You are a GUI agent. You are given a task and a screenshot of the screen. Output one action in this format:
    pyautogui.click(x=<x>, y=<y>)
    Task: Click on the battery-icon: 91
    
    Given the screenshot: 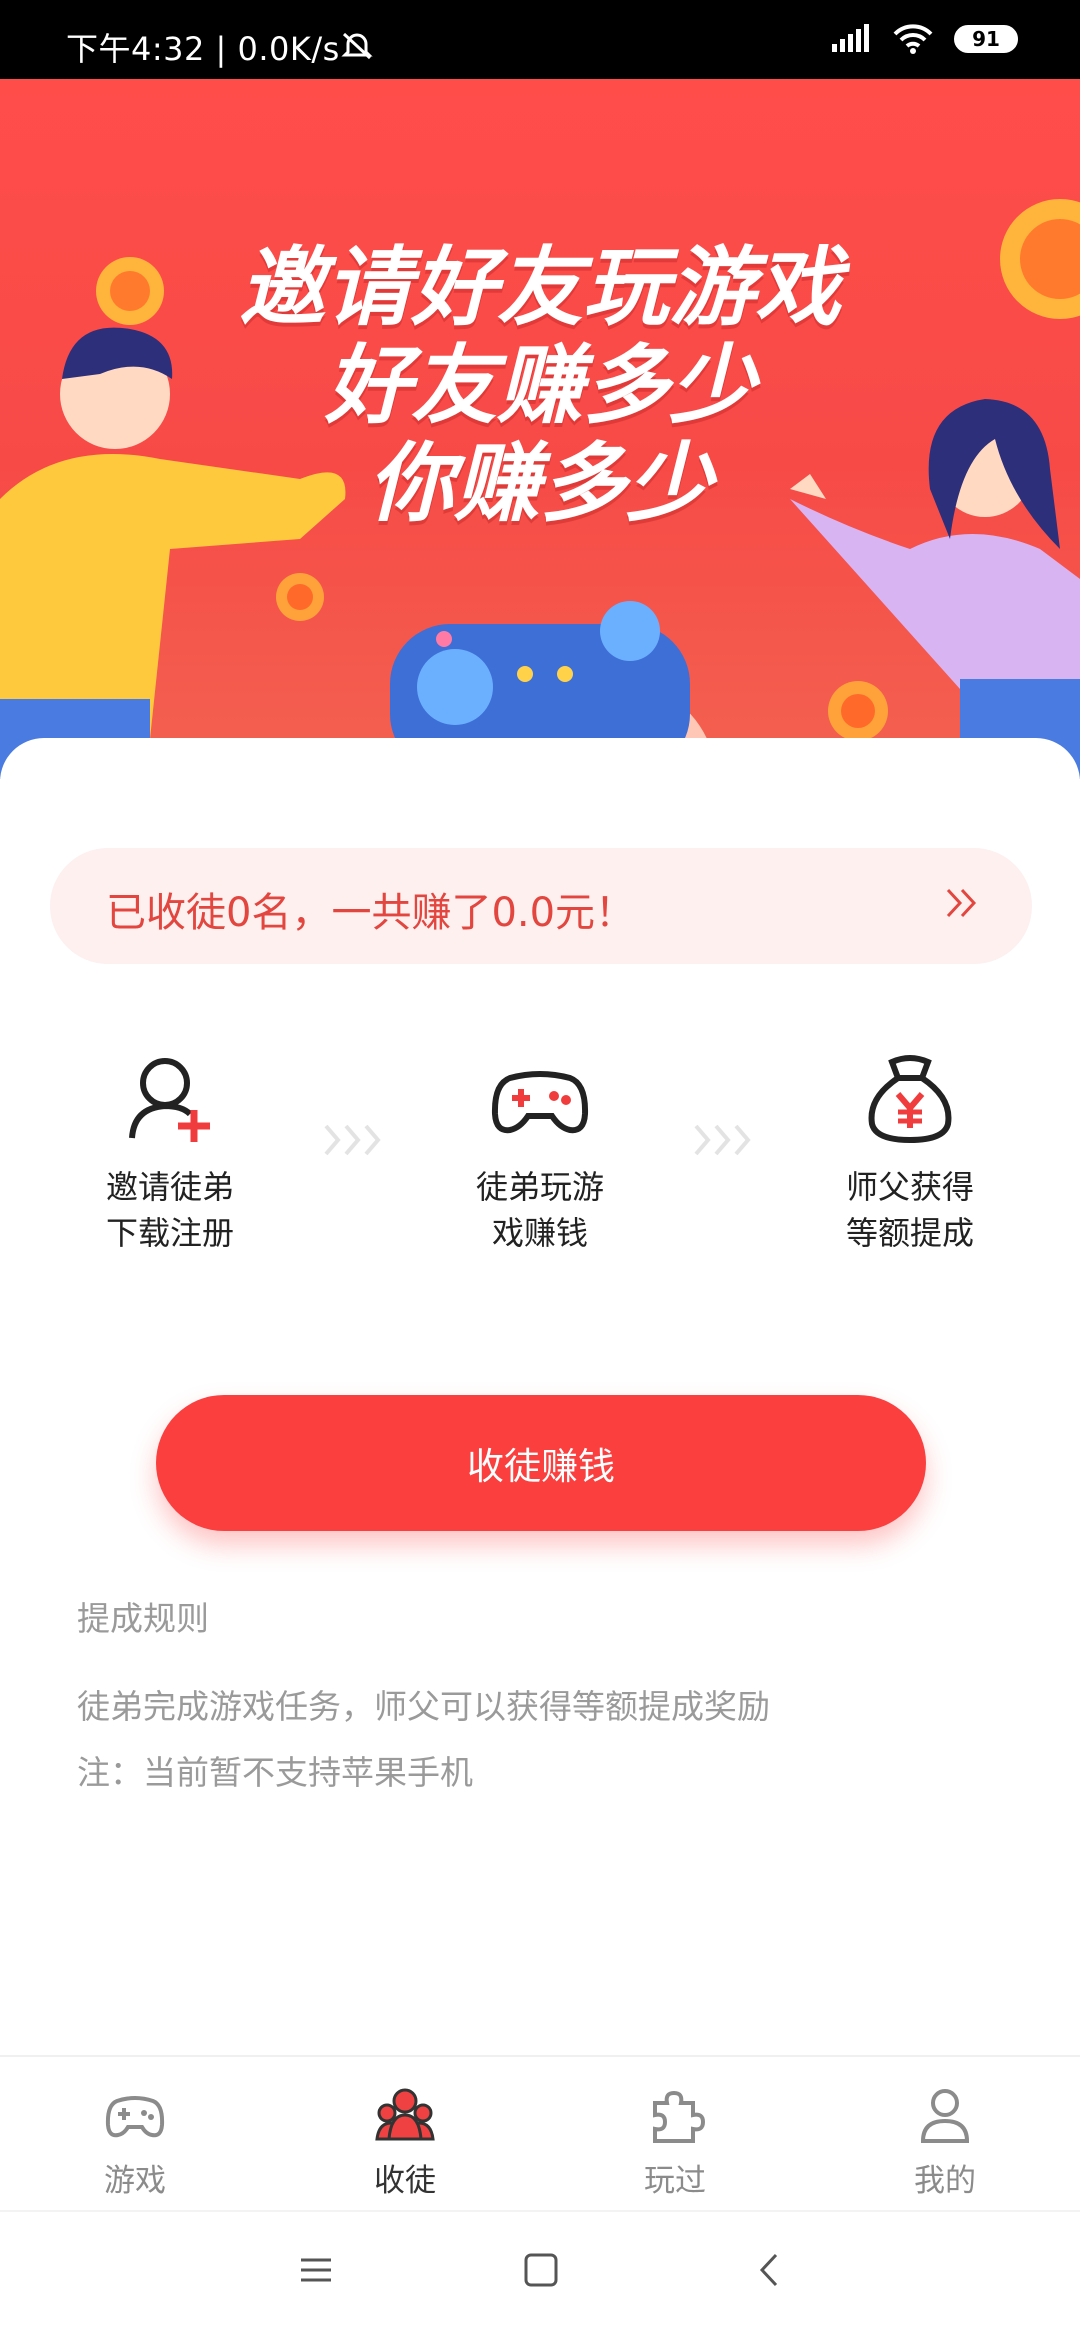 What is the action you would take?
    pyautogui.click(x=986, y=39)
    